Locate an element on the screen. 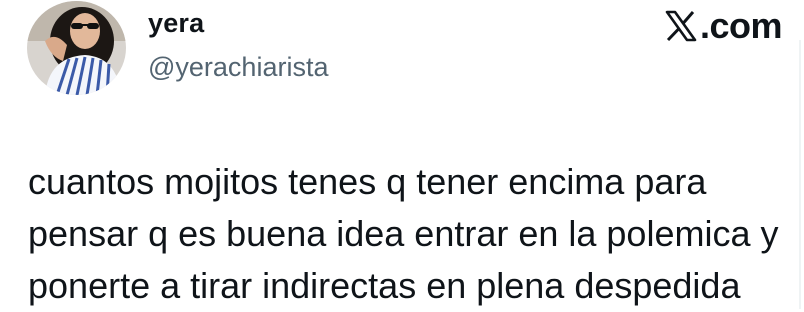 The height and width of the screenshot is (312, 804). avatar is located at coordinates (76, 48).